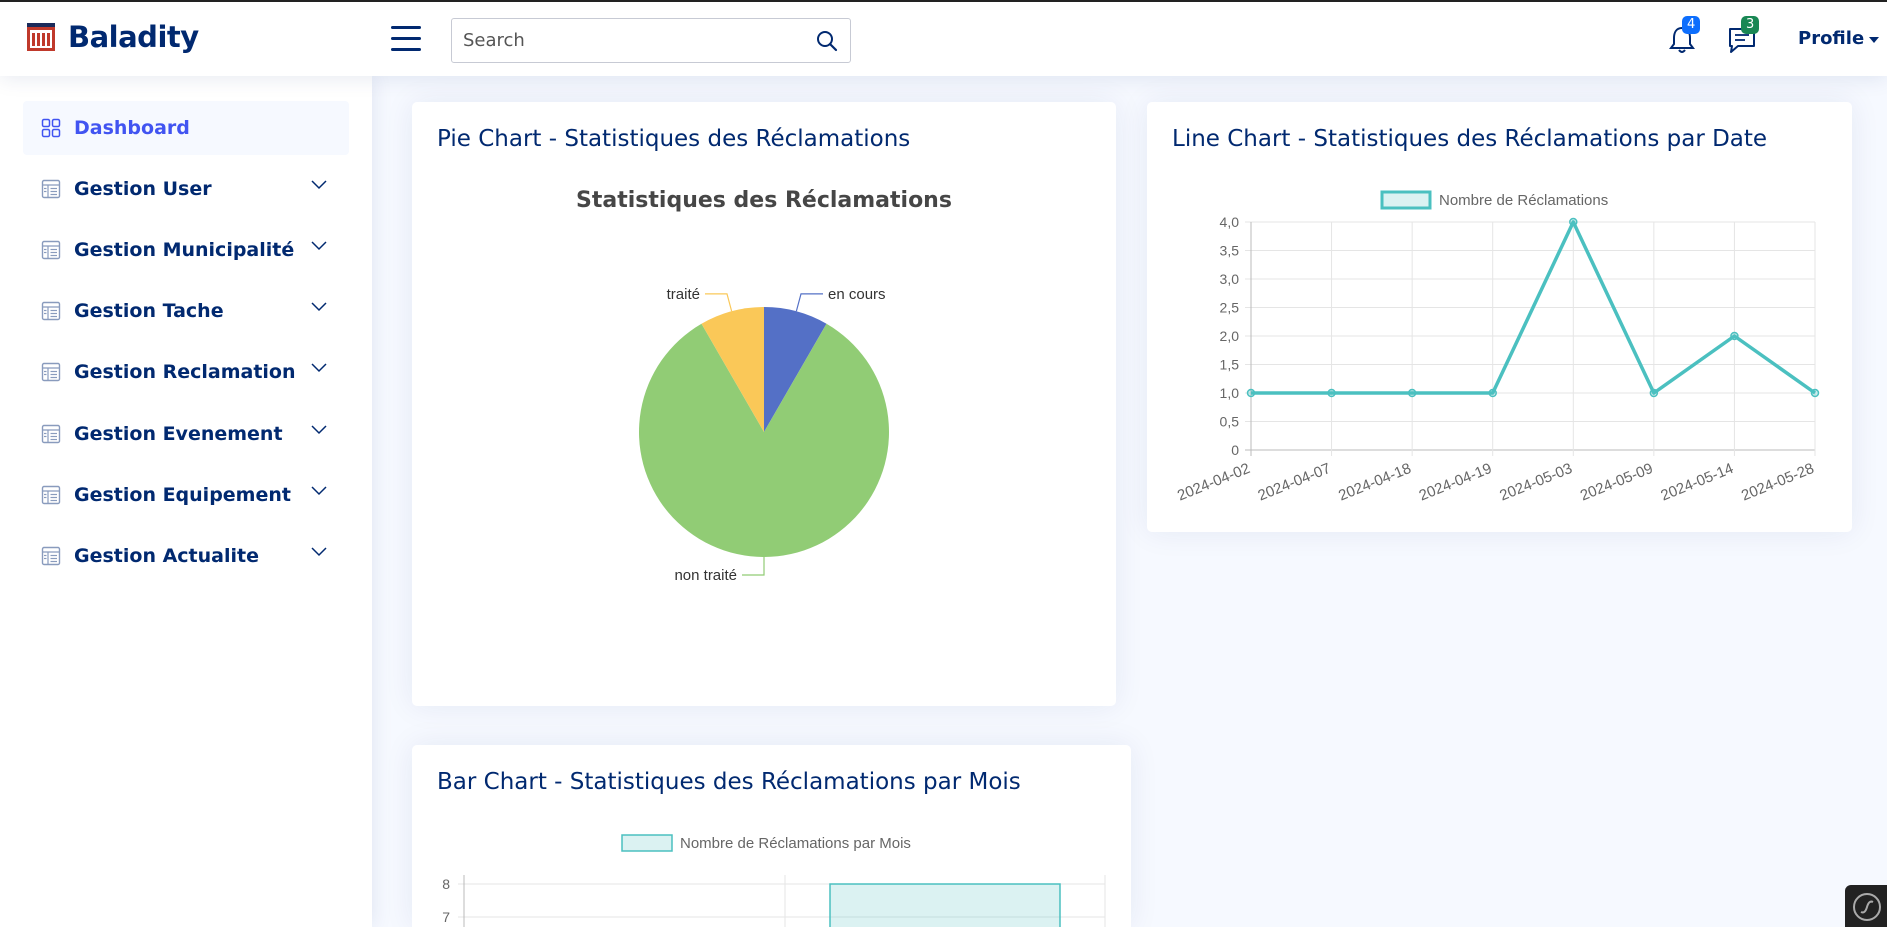  Describe the element at coordinates (1743, 36) in the screenshot. I see `messages-button: 3` at that location.